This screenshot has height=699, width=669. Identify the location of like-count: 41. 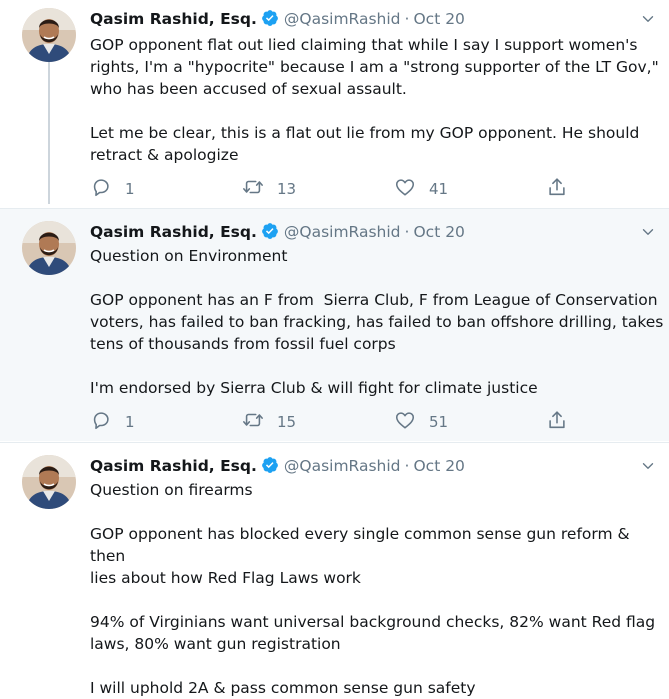
(439, 189).